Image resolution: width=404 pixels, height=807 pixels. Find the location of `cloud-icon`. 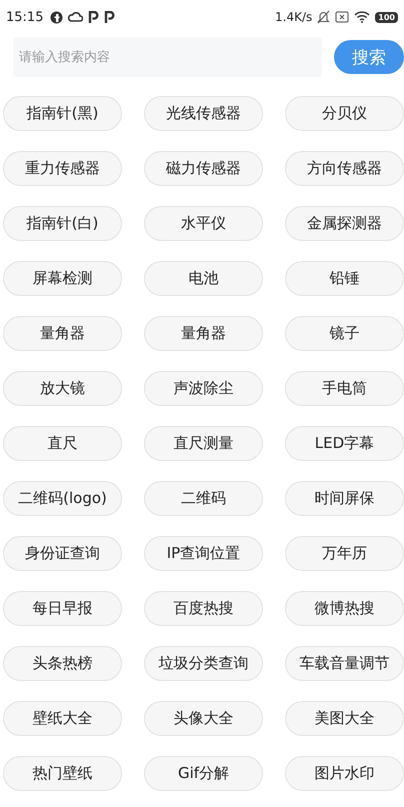

cloud-icon is located at coordinates (76, 17).